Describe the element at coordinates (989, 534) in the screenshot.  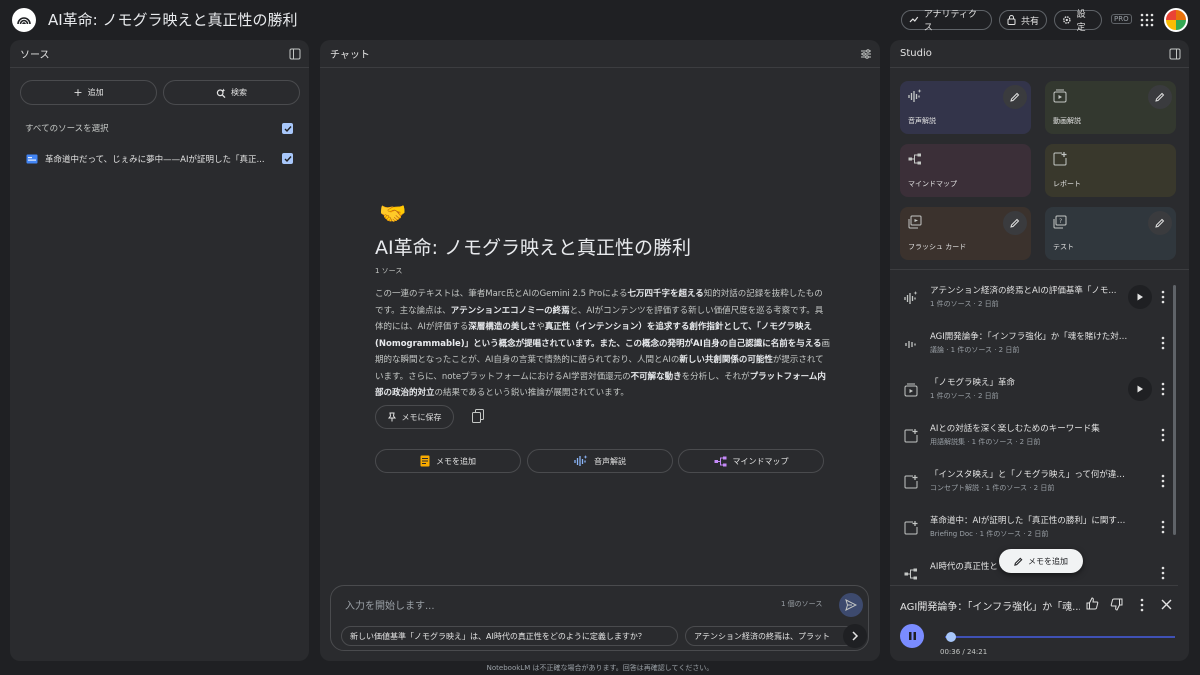
I see `studio-item-meta: Briefing Doc · 1 件のソース · 2 日前` at that location.